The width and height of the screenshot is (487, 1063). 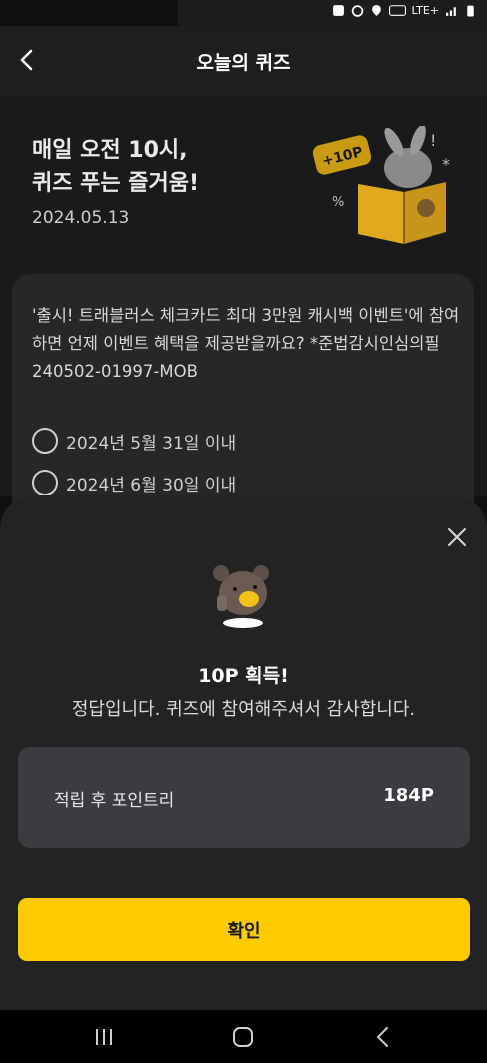 What do you see at coordinates (81, 218) in the screenshot?
I see `quiz-date: 2024.05.13` at bounding box center [81, 218].